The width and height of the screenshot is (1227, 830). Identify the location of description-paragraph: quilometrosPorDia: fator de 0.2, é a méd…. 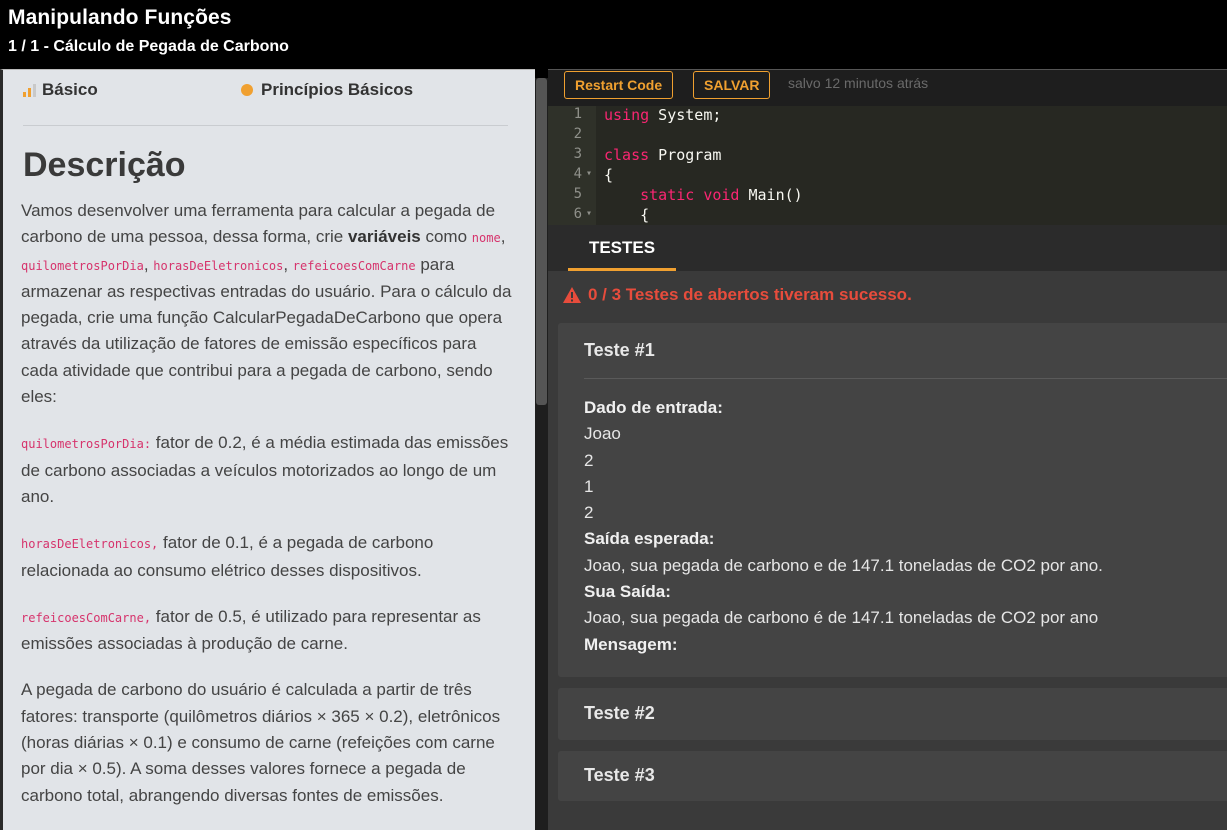
(268, 470).